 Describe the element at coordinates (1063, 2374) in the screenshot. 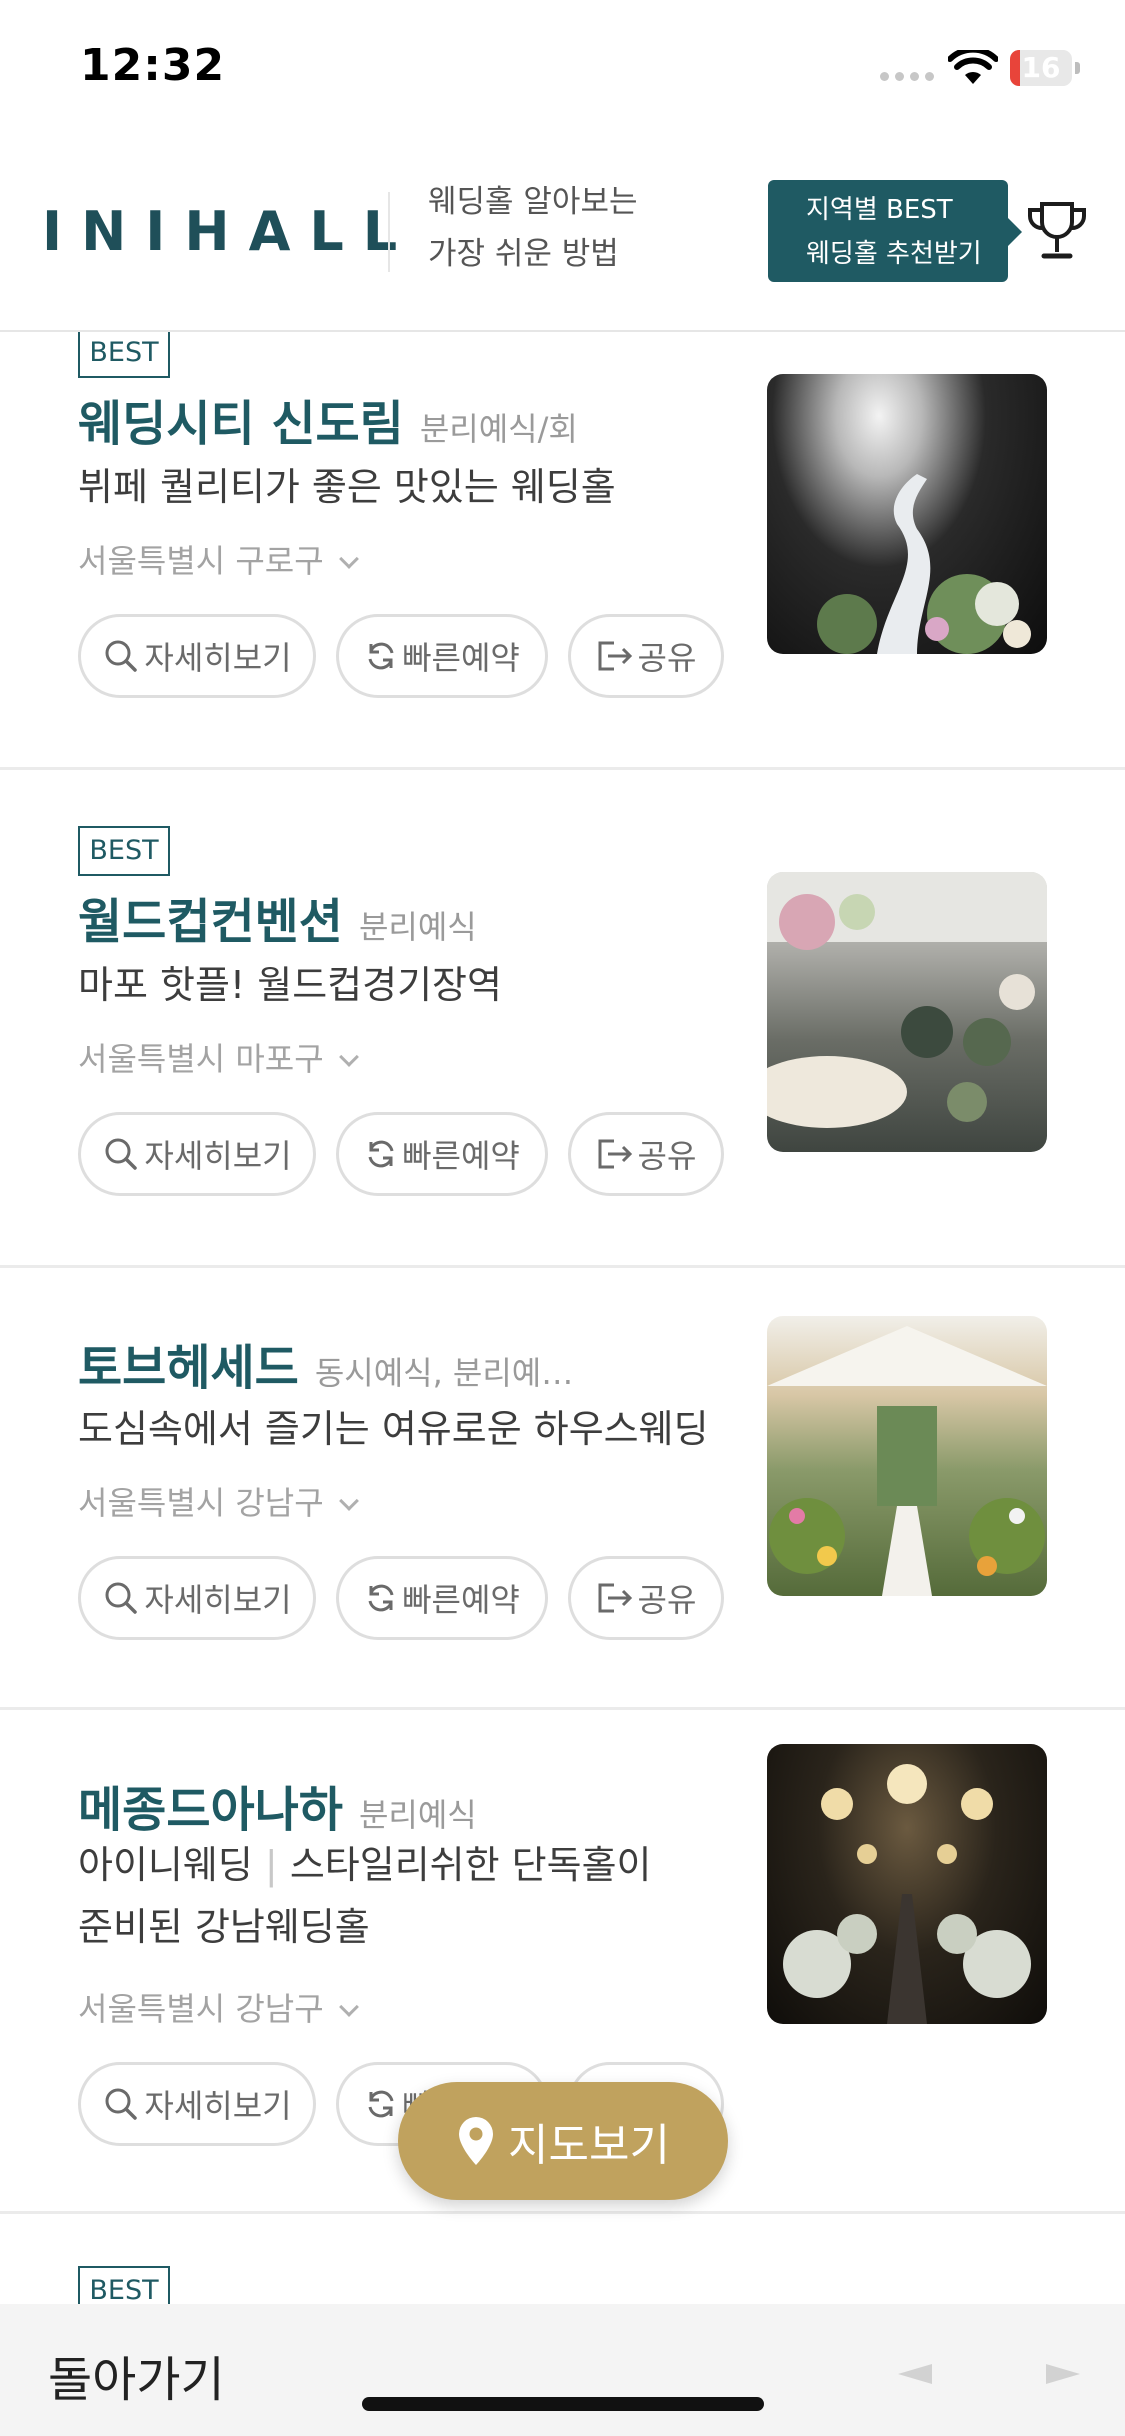

I see `next-arrow-icon` at that location.